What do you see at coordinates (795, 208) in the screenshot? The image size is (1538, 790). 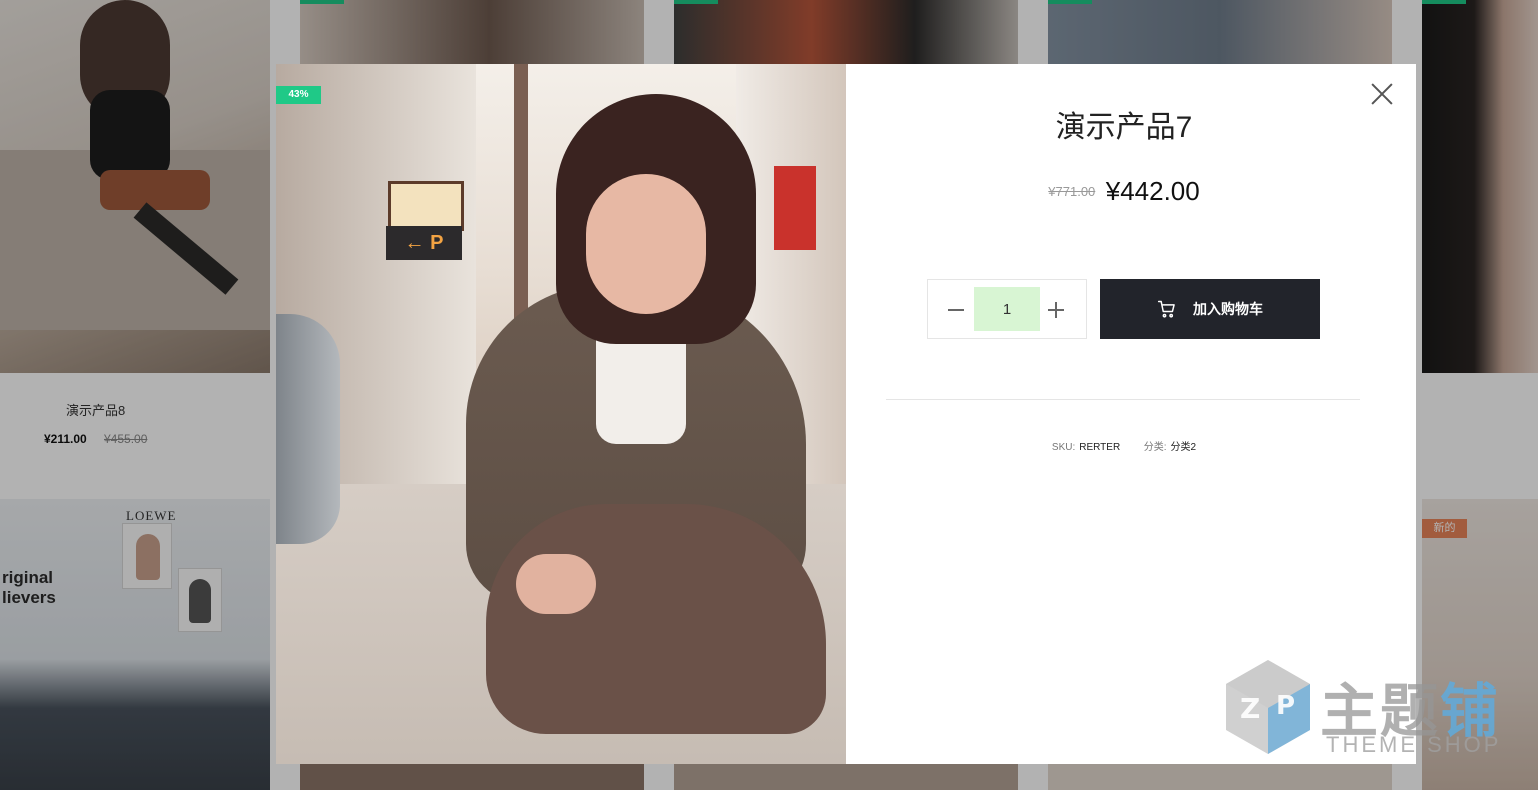 I see `red-banner` at bounding box center [795, 208].